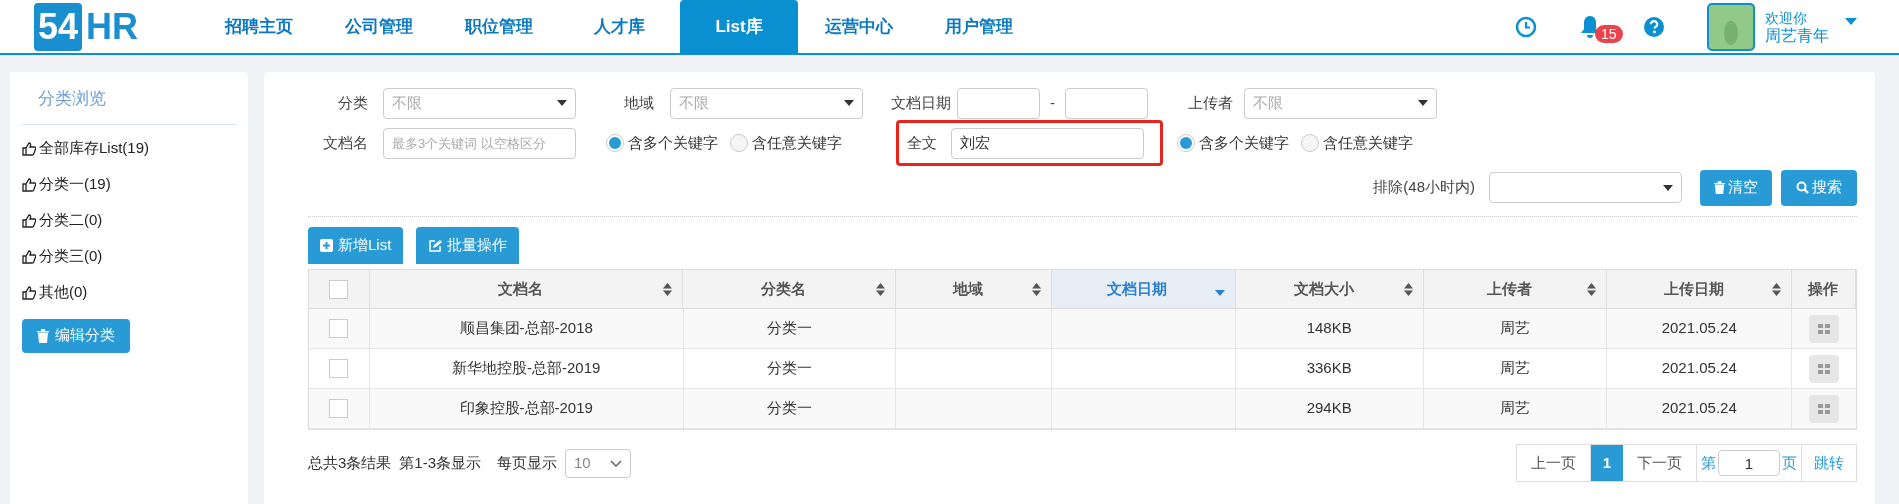  I want to click on sidebar-item: 分类二(0), so click(129, 220).